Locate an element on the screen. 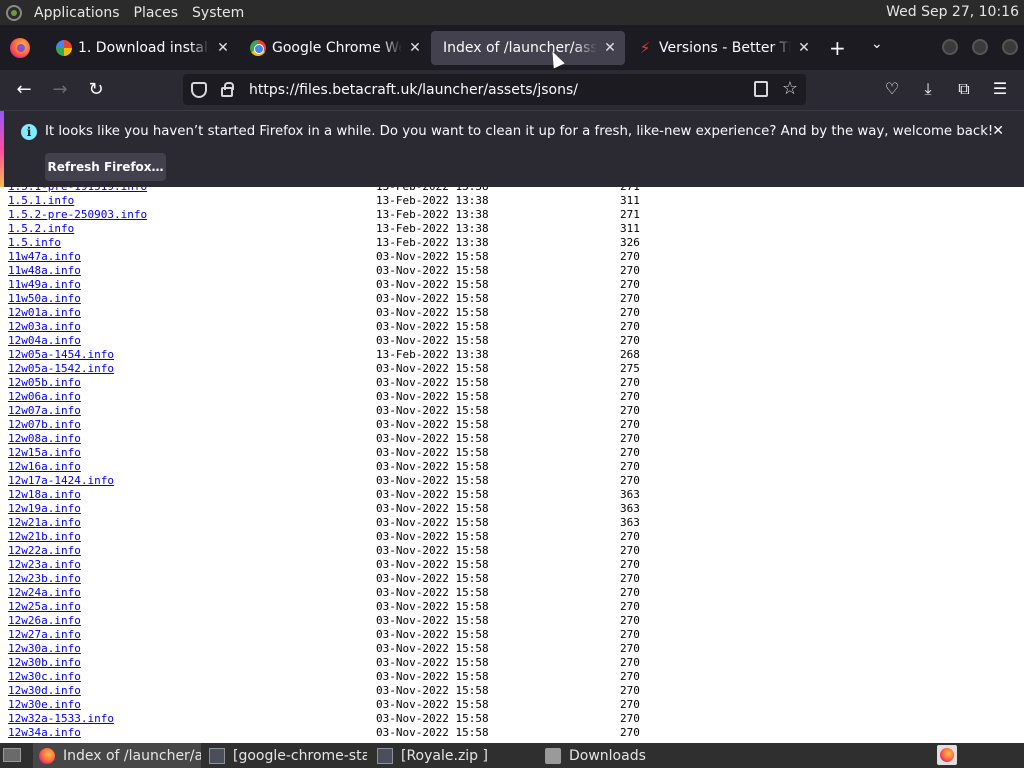 This screenshot has height=768, width=1024. file-link: 11w48a.info is located at coordinates (44, 271).